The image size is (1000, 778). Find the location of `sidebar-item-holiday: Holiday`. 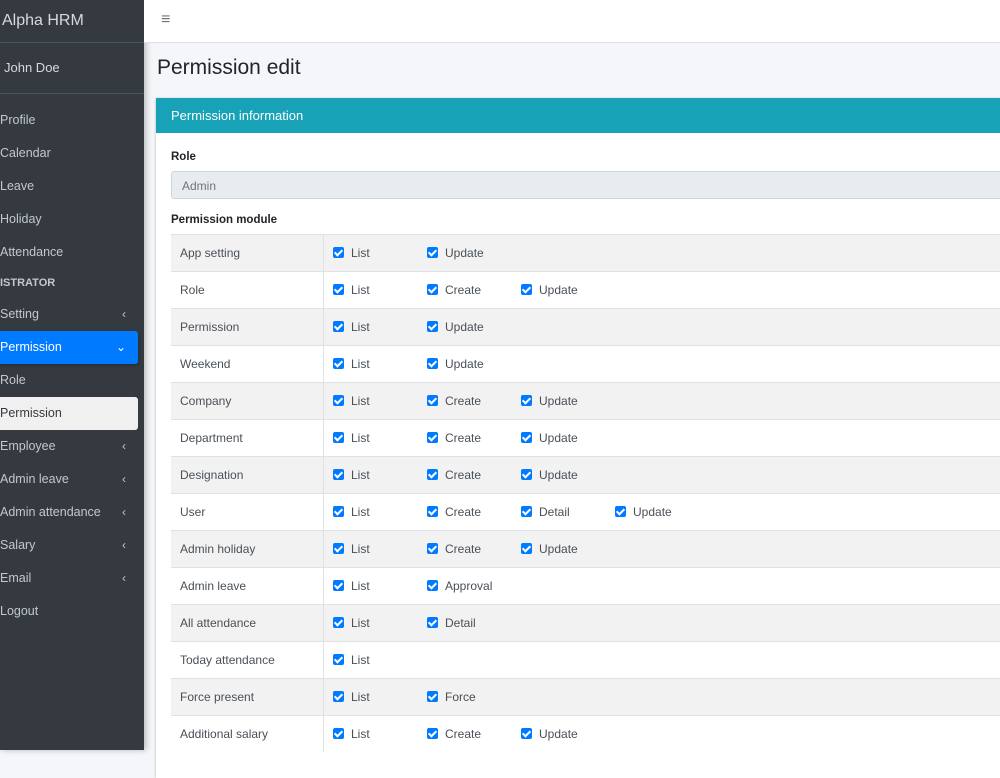

sidebar-item-holiday: Holiday is located at coordinates (69, 219).